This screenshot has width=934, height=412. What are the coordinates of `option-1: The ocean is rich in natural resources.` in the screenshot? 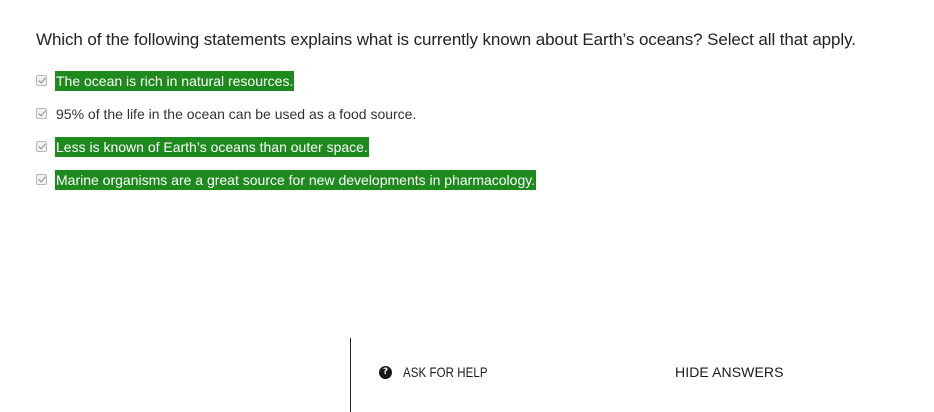 It's located at (286, 80).